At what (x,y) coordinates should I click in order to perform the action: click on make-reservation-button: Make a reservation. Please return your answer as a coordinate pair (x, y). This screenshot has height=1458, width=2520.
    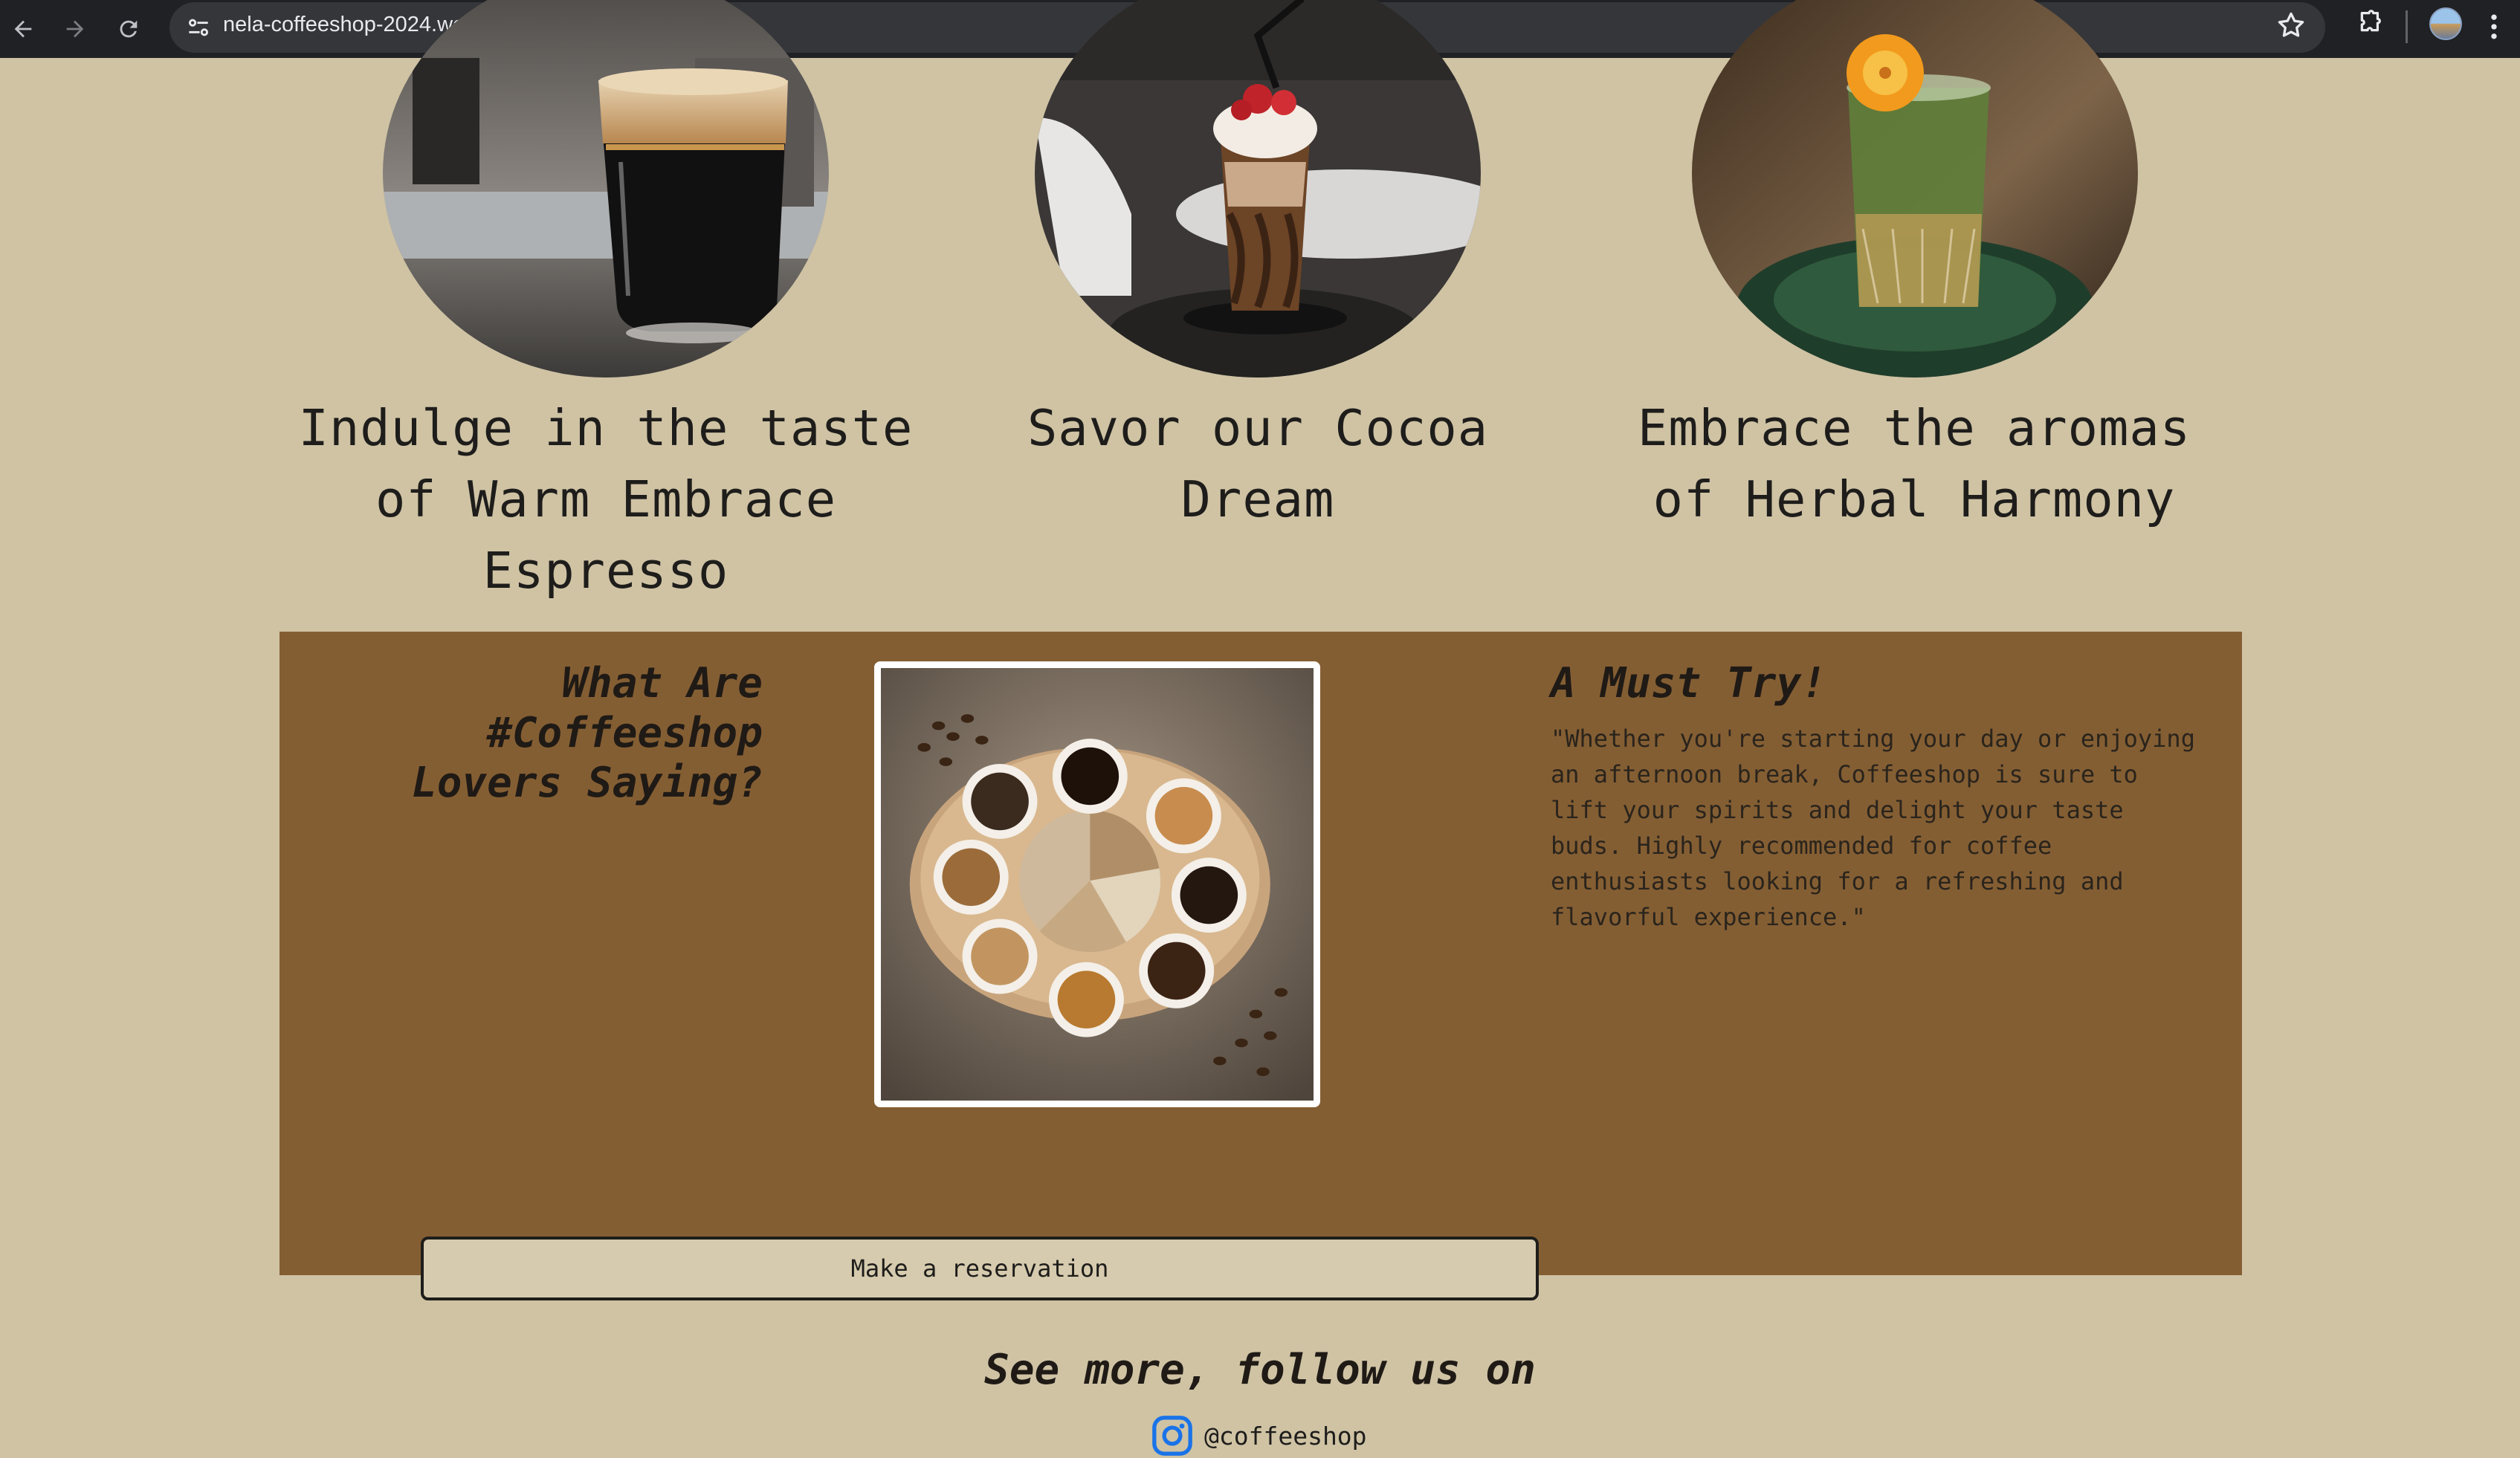
    Looking at the image, I should click on (980, 1268).